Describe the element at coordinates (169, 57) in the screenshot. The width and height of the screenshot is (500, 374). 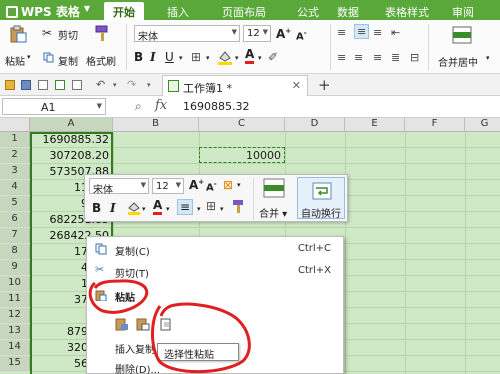
I see `underline-icon: U` at that location.